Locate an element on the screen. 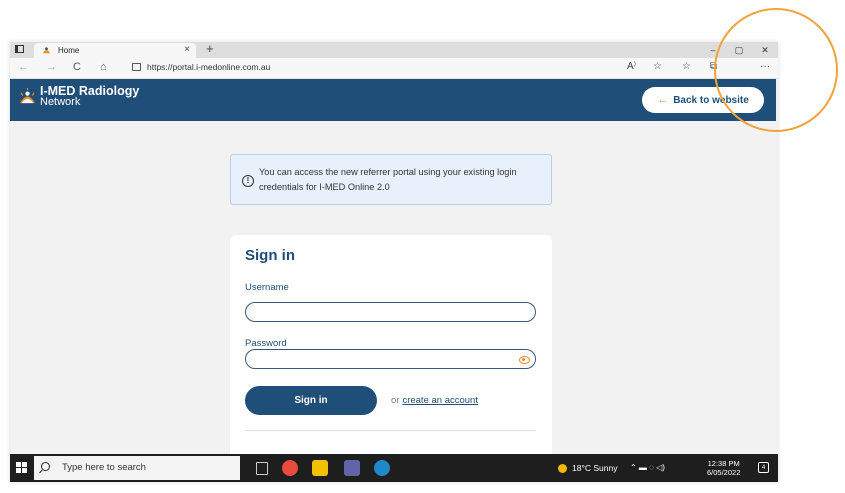  tab-home: Home × is located at coordinates (115, 50).